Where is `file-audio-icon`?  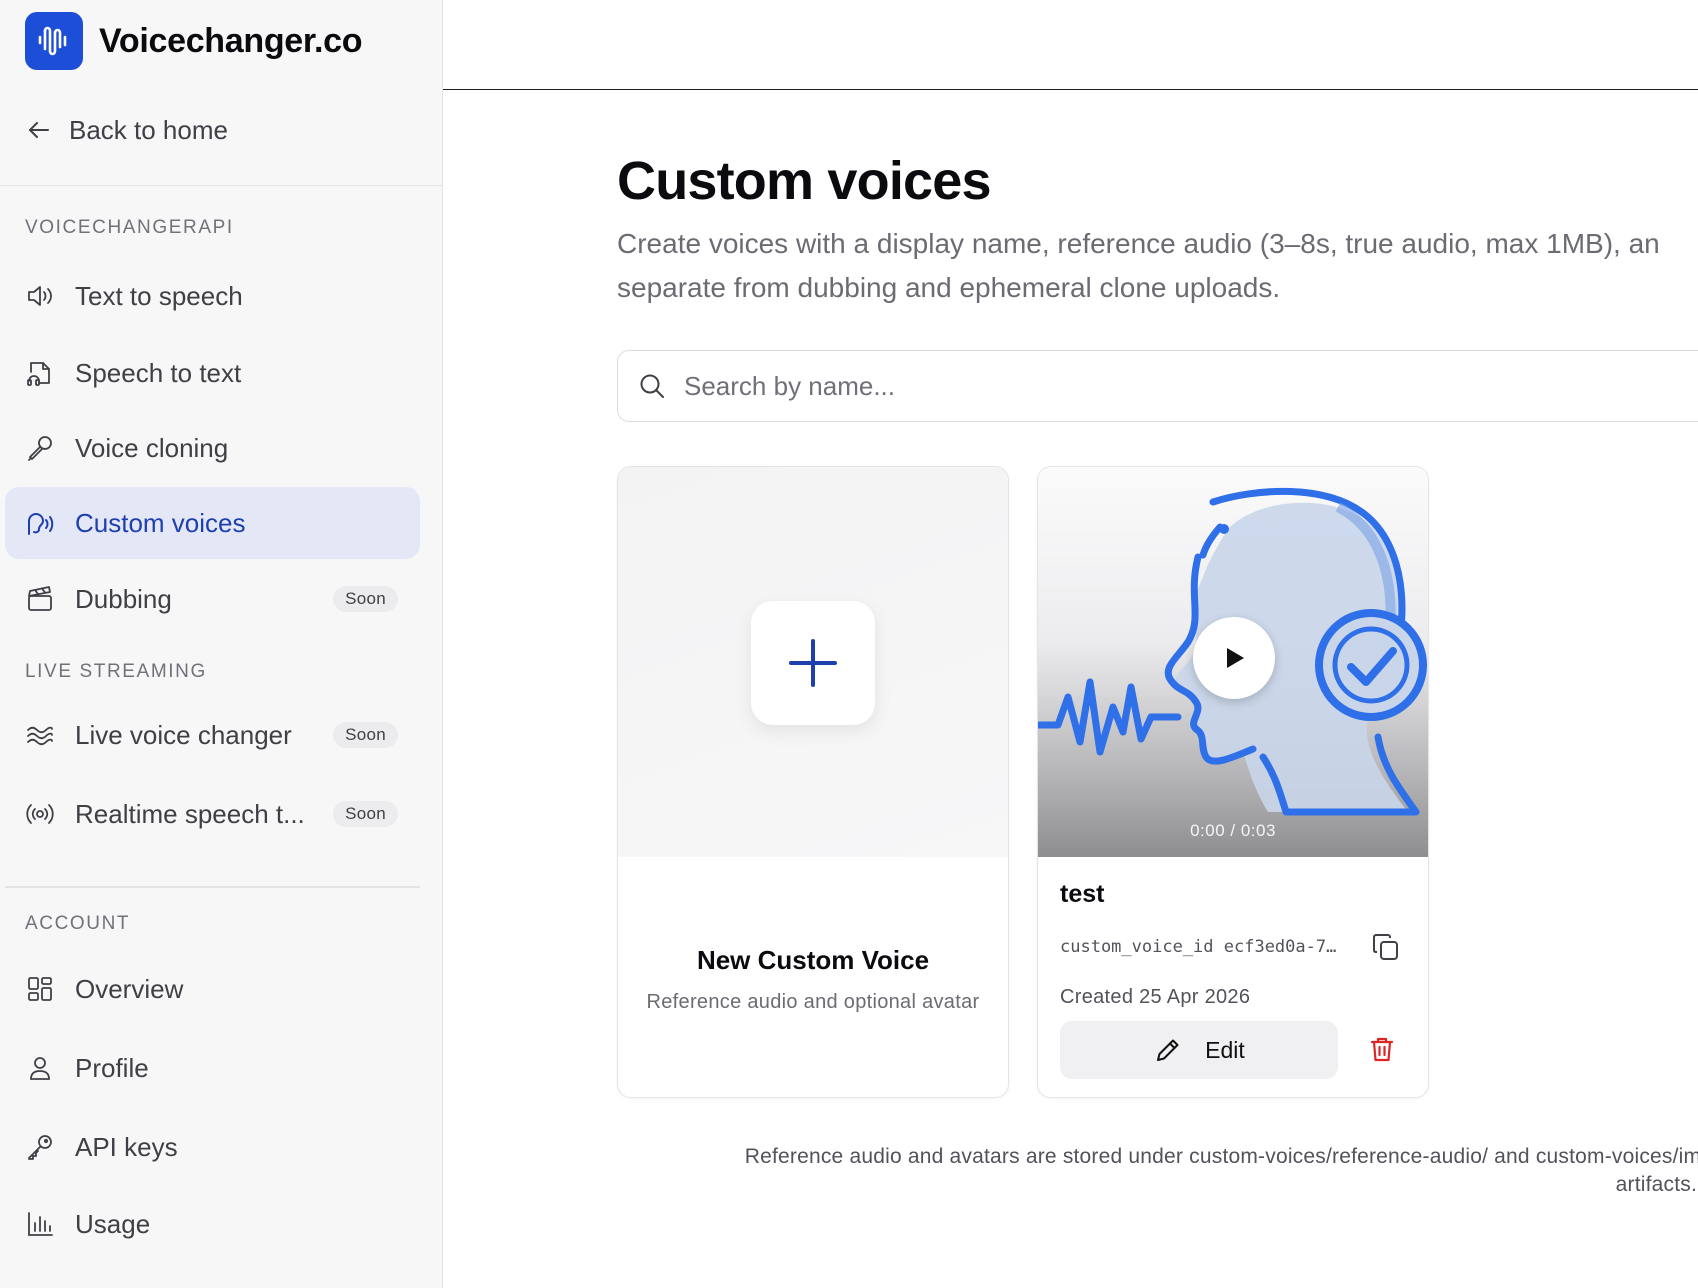
file-audio-icon is located at coordinates (38, 374).